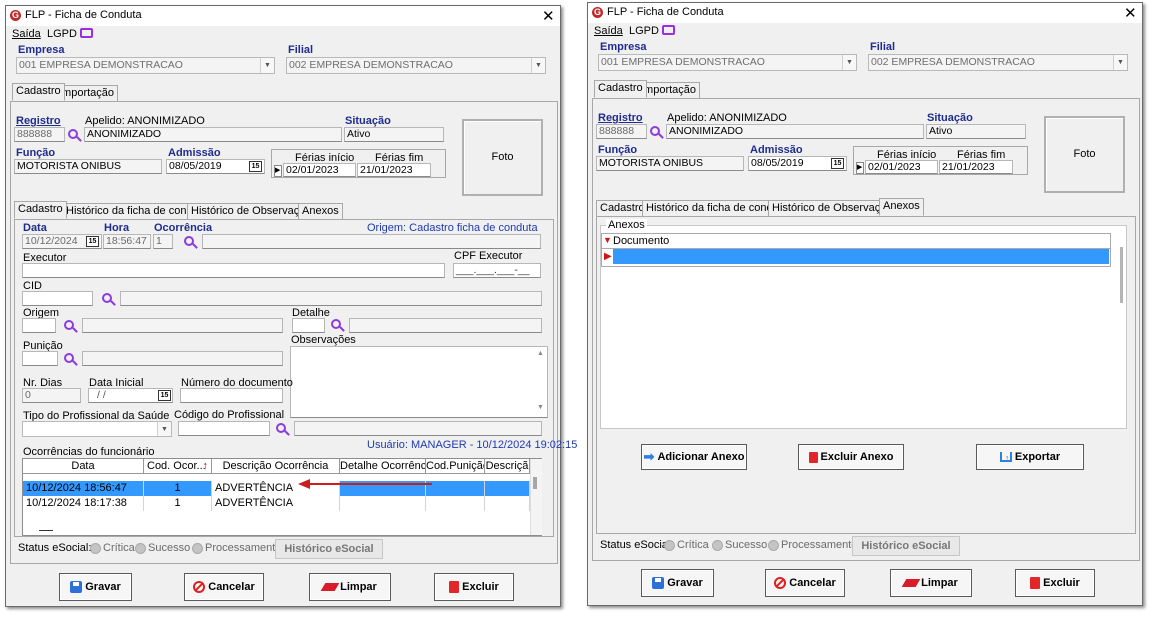 The height and width of the screenshot is (620, 1156). What do you see at coordinates (419, 382) in the screenshot?
I see `observacoes-textarea` at bounding box center [419, 382].